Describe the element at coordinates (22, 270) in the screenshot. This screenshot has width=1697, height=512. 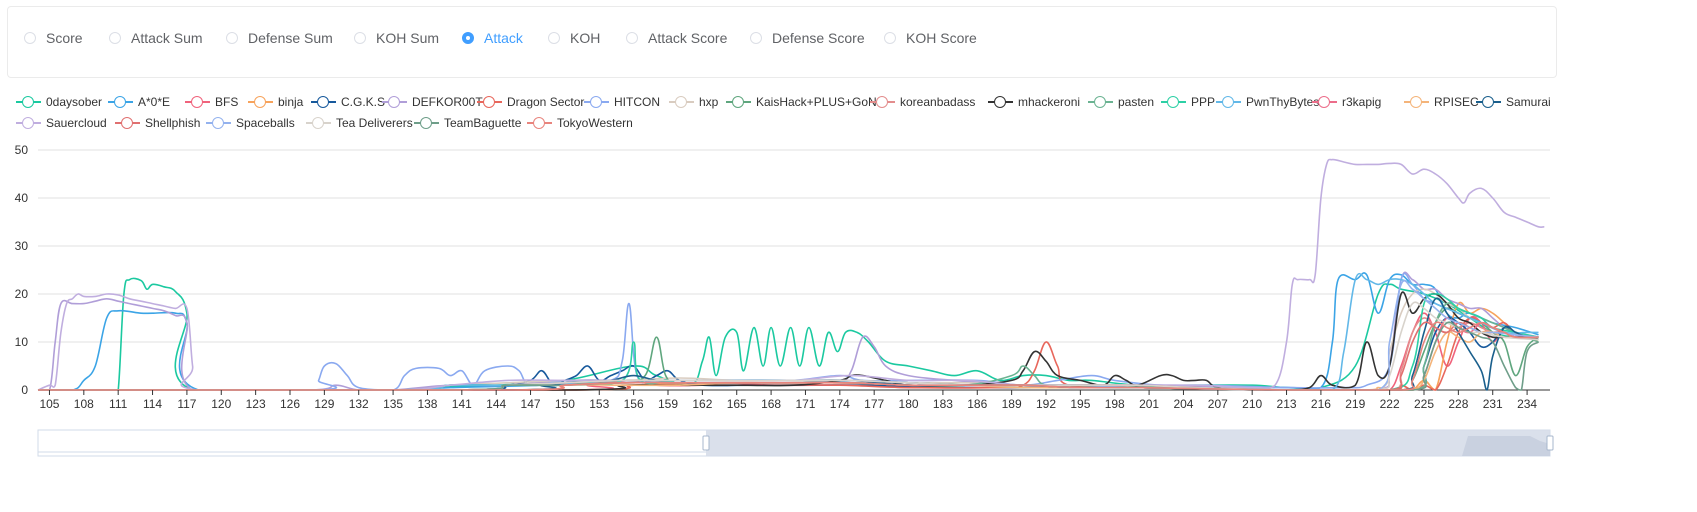
I see `y-axis: 0 10 20 30 40 50` at that location.